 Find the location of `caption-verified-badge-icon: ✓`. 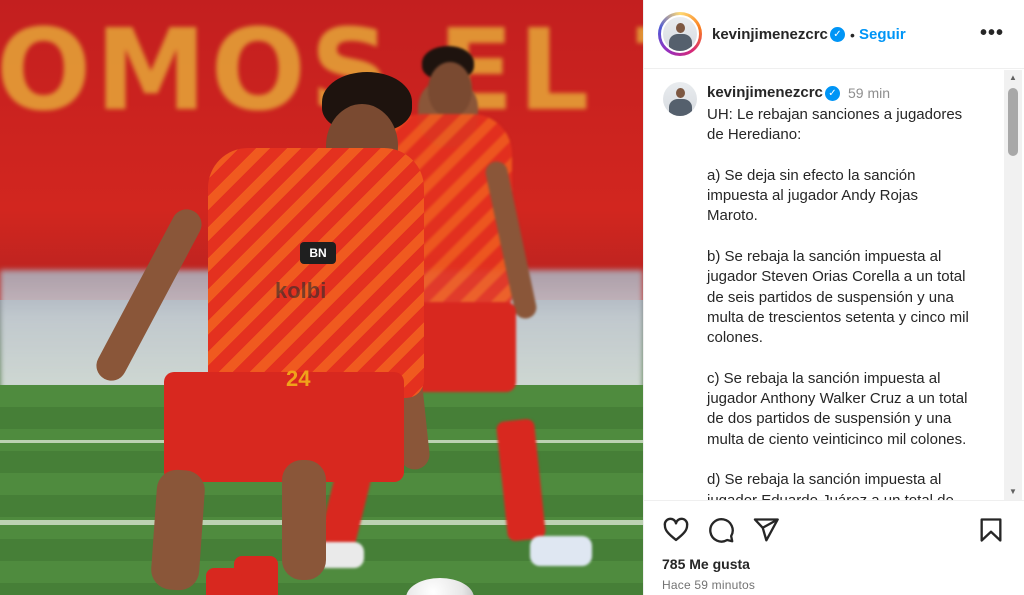

caption-verified-badge-icon: ✓ is located at coordinates (832, 93).